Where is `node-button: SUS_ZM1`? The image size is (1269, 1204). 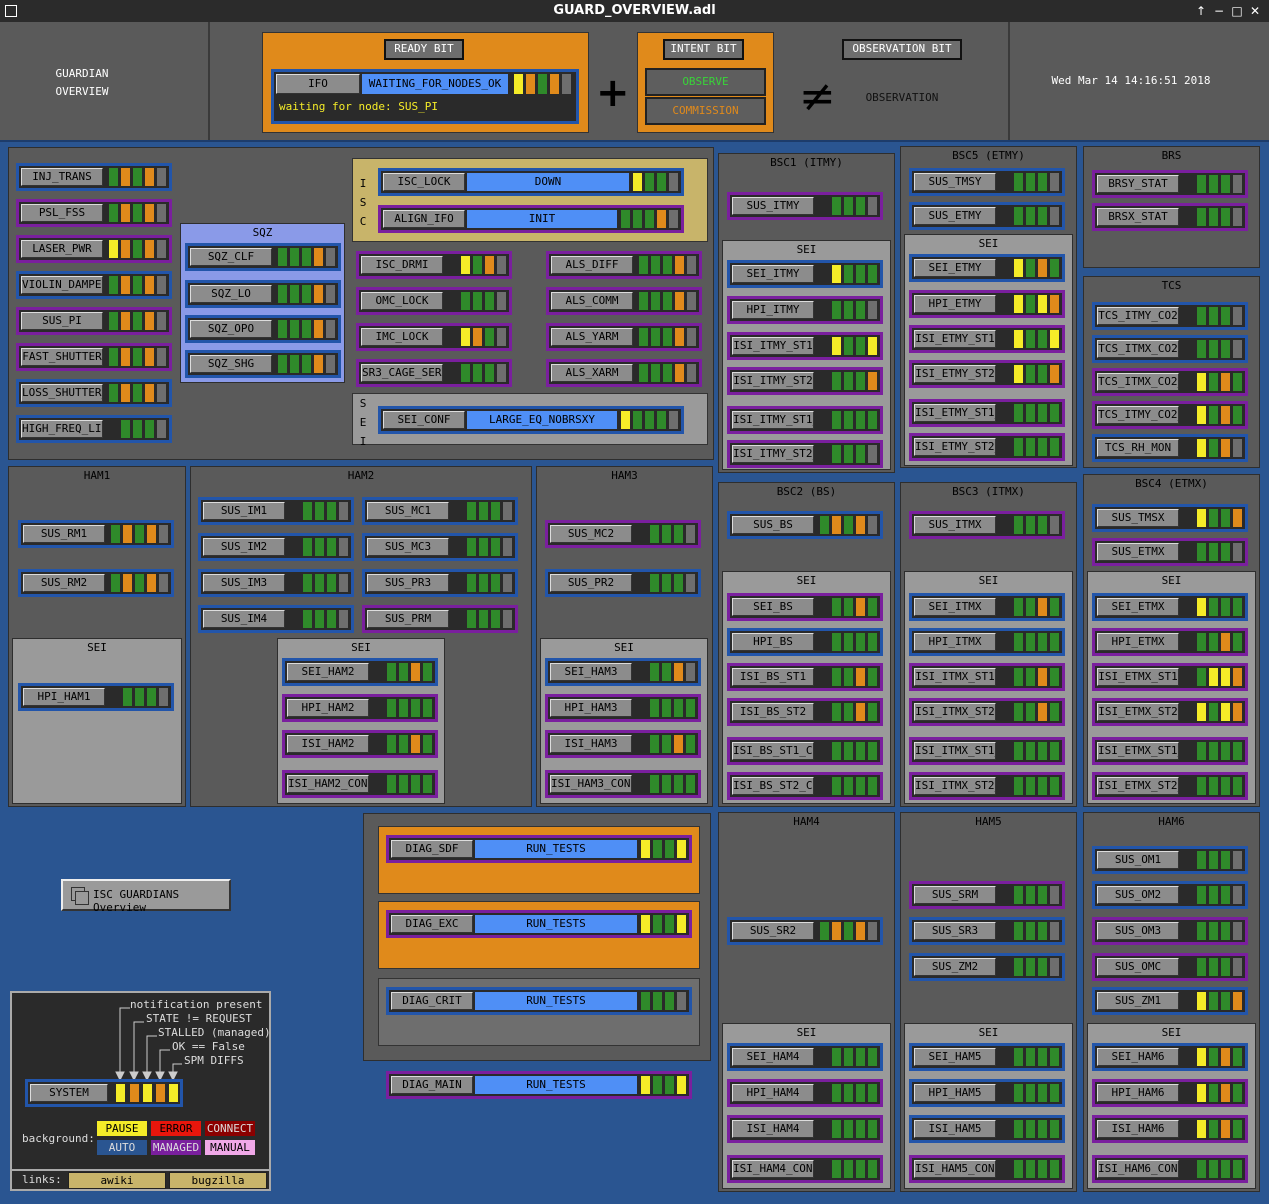 node-button: SUS_ZM1 is located at coordinates (1138, 1001).